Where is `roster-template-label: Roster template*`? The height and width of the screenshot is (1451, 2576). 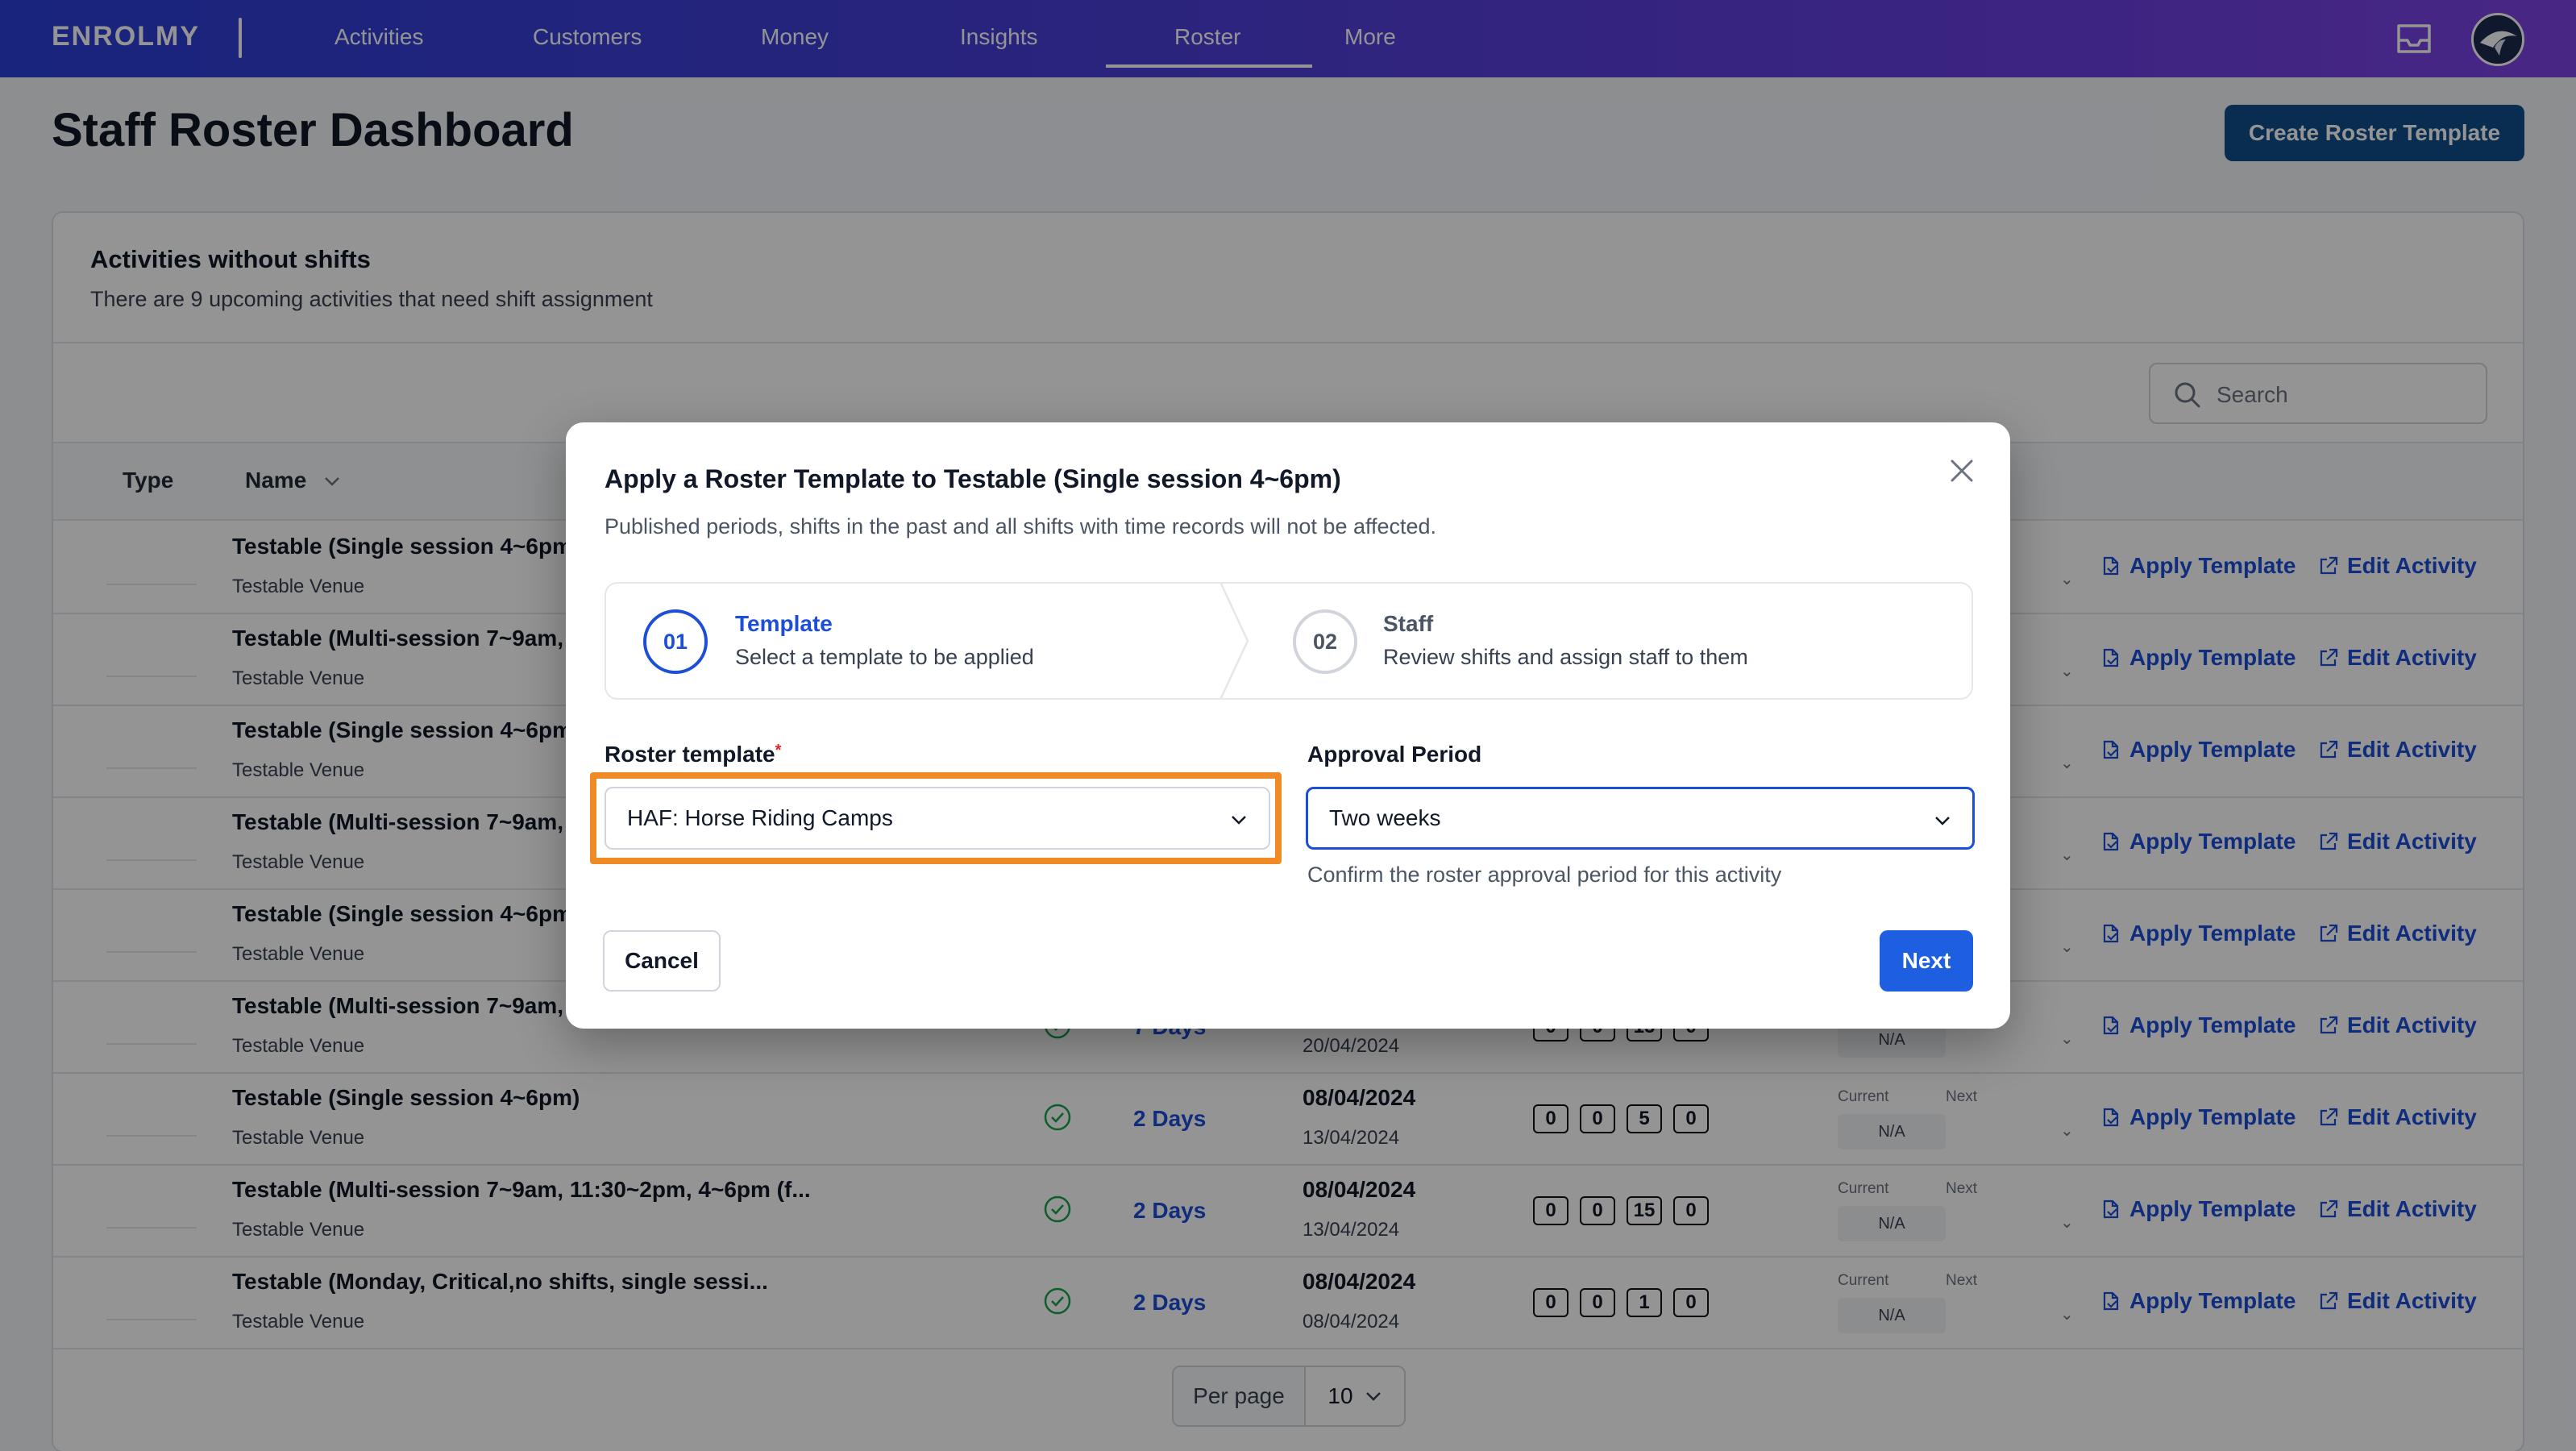
roster-template-label: Roster template* is located at coordinates (693, 754).